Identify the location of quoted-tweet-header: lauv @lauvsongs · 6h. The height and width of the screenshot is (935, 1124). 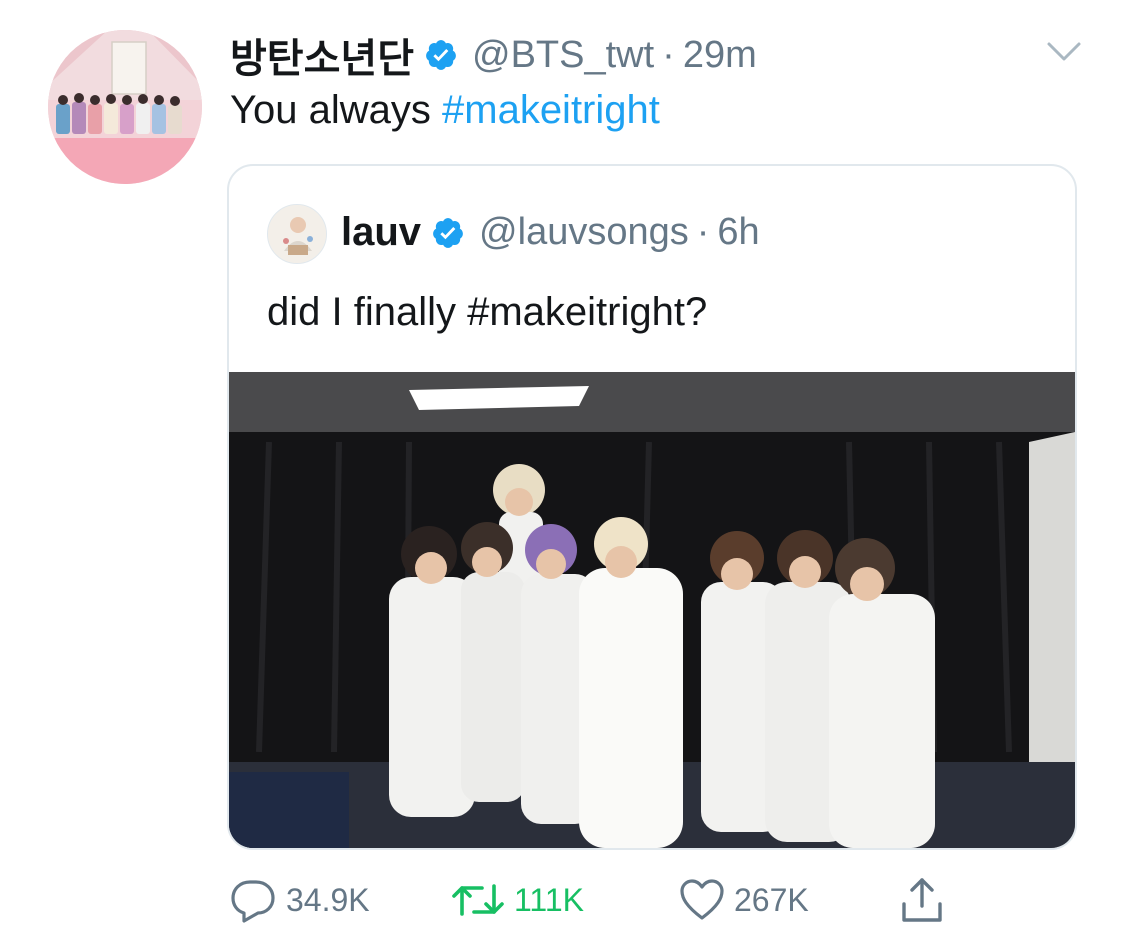
(550, 232).